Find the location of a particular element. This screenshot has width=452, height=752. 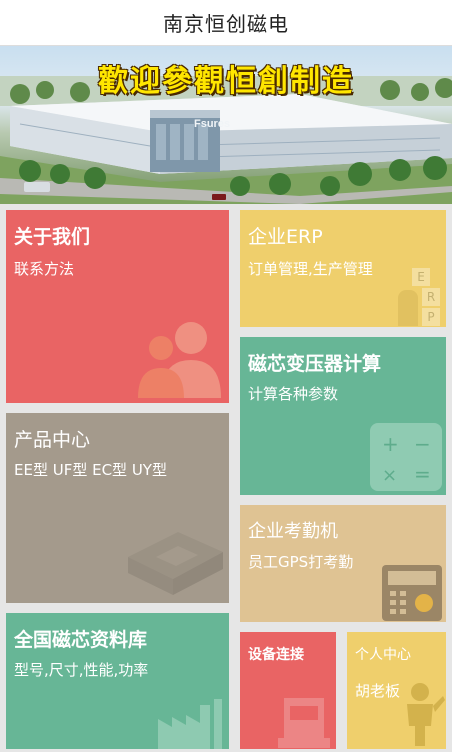

tile-title: 企业考勤机 is located at coordinates (293, 531).